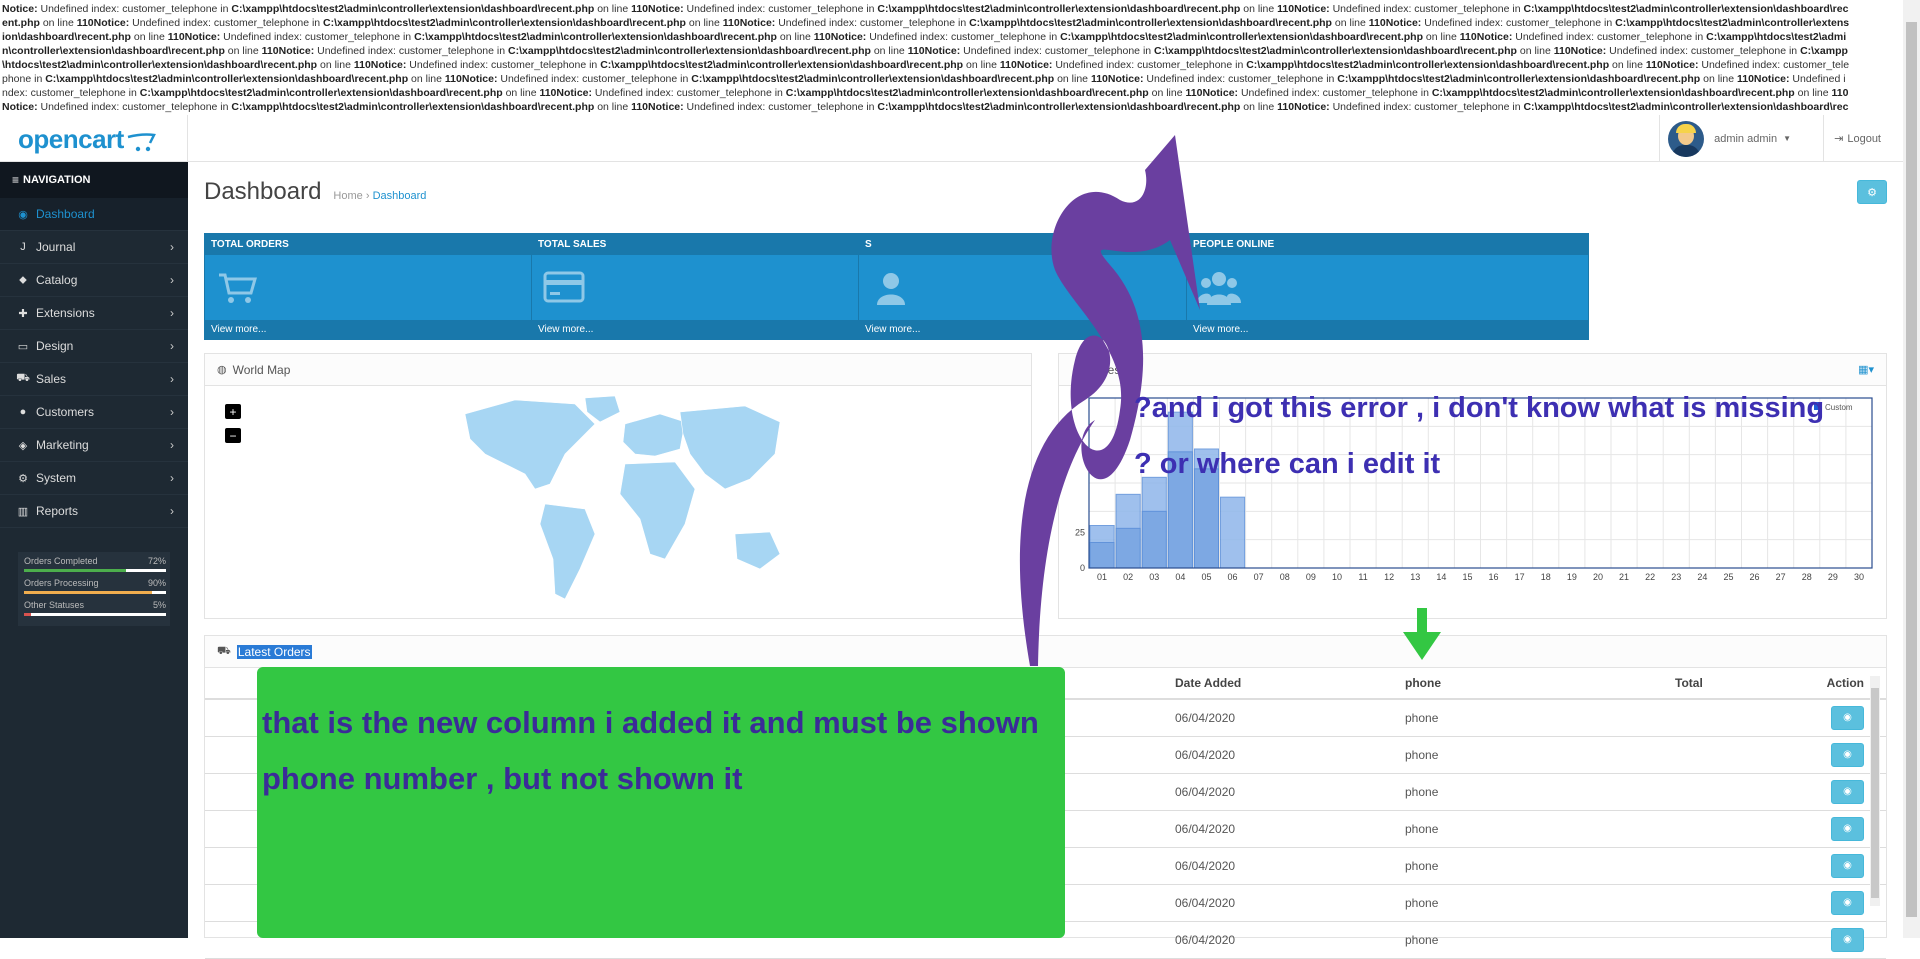 This screenshot has width=1920, height=959. I want to click on bars-icon: ≡, so click(16, 180).